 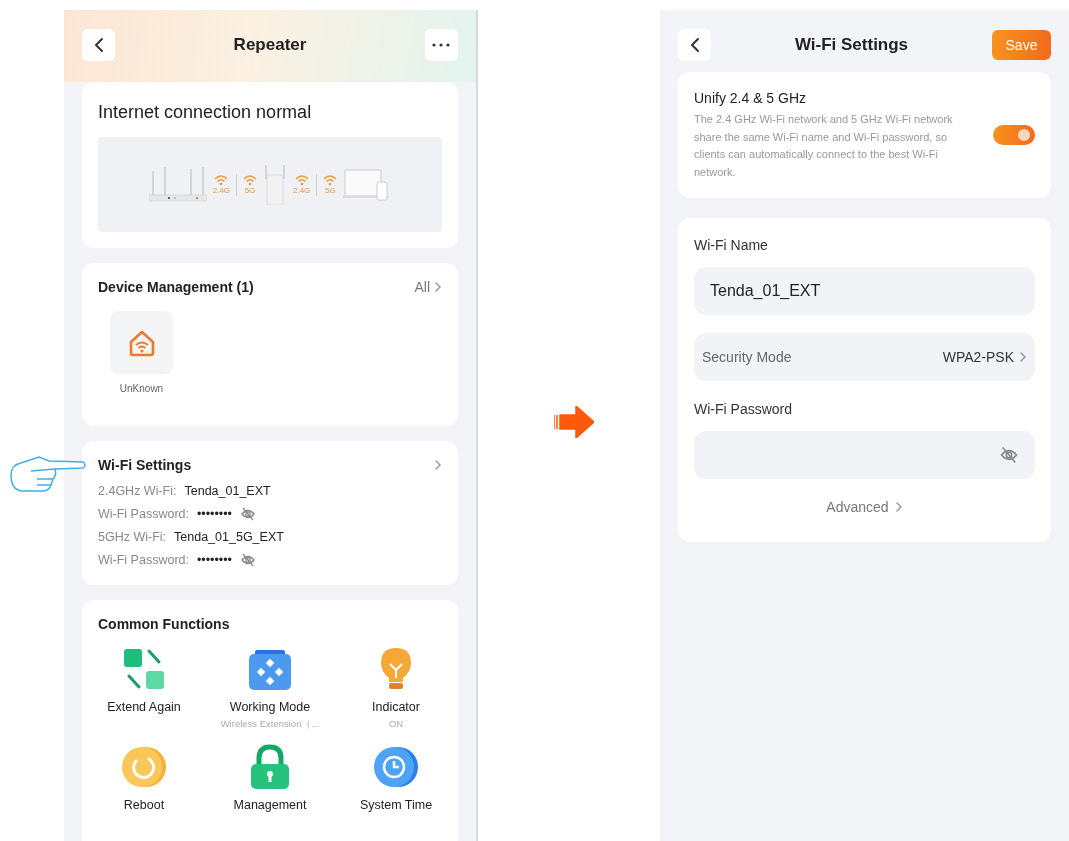 I want to click on field-label: Wi-Fi Password, so click(x=743, y=408).